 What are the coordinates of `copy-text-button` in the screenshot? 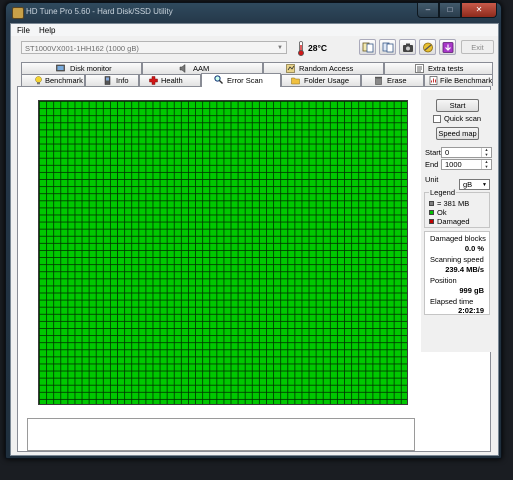 It's located at (367, 47).